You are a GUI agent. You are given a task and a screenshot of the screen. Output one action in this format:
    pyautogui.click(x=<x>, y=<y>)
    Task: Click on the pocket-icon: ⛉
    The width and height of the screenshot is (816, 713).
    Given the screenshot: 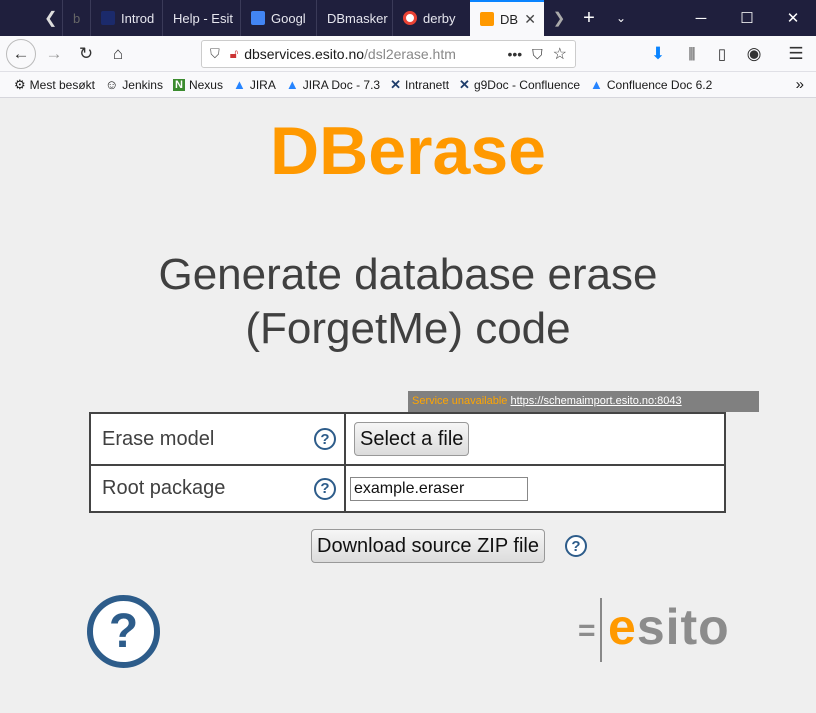 What is the action you would take?
    pyautogui.click(x=537, y=54)
    